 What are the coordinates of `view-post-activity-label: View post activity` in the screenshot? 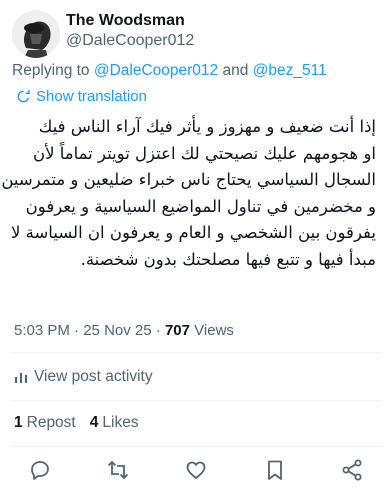 It's located at (93, 376).